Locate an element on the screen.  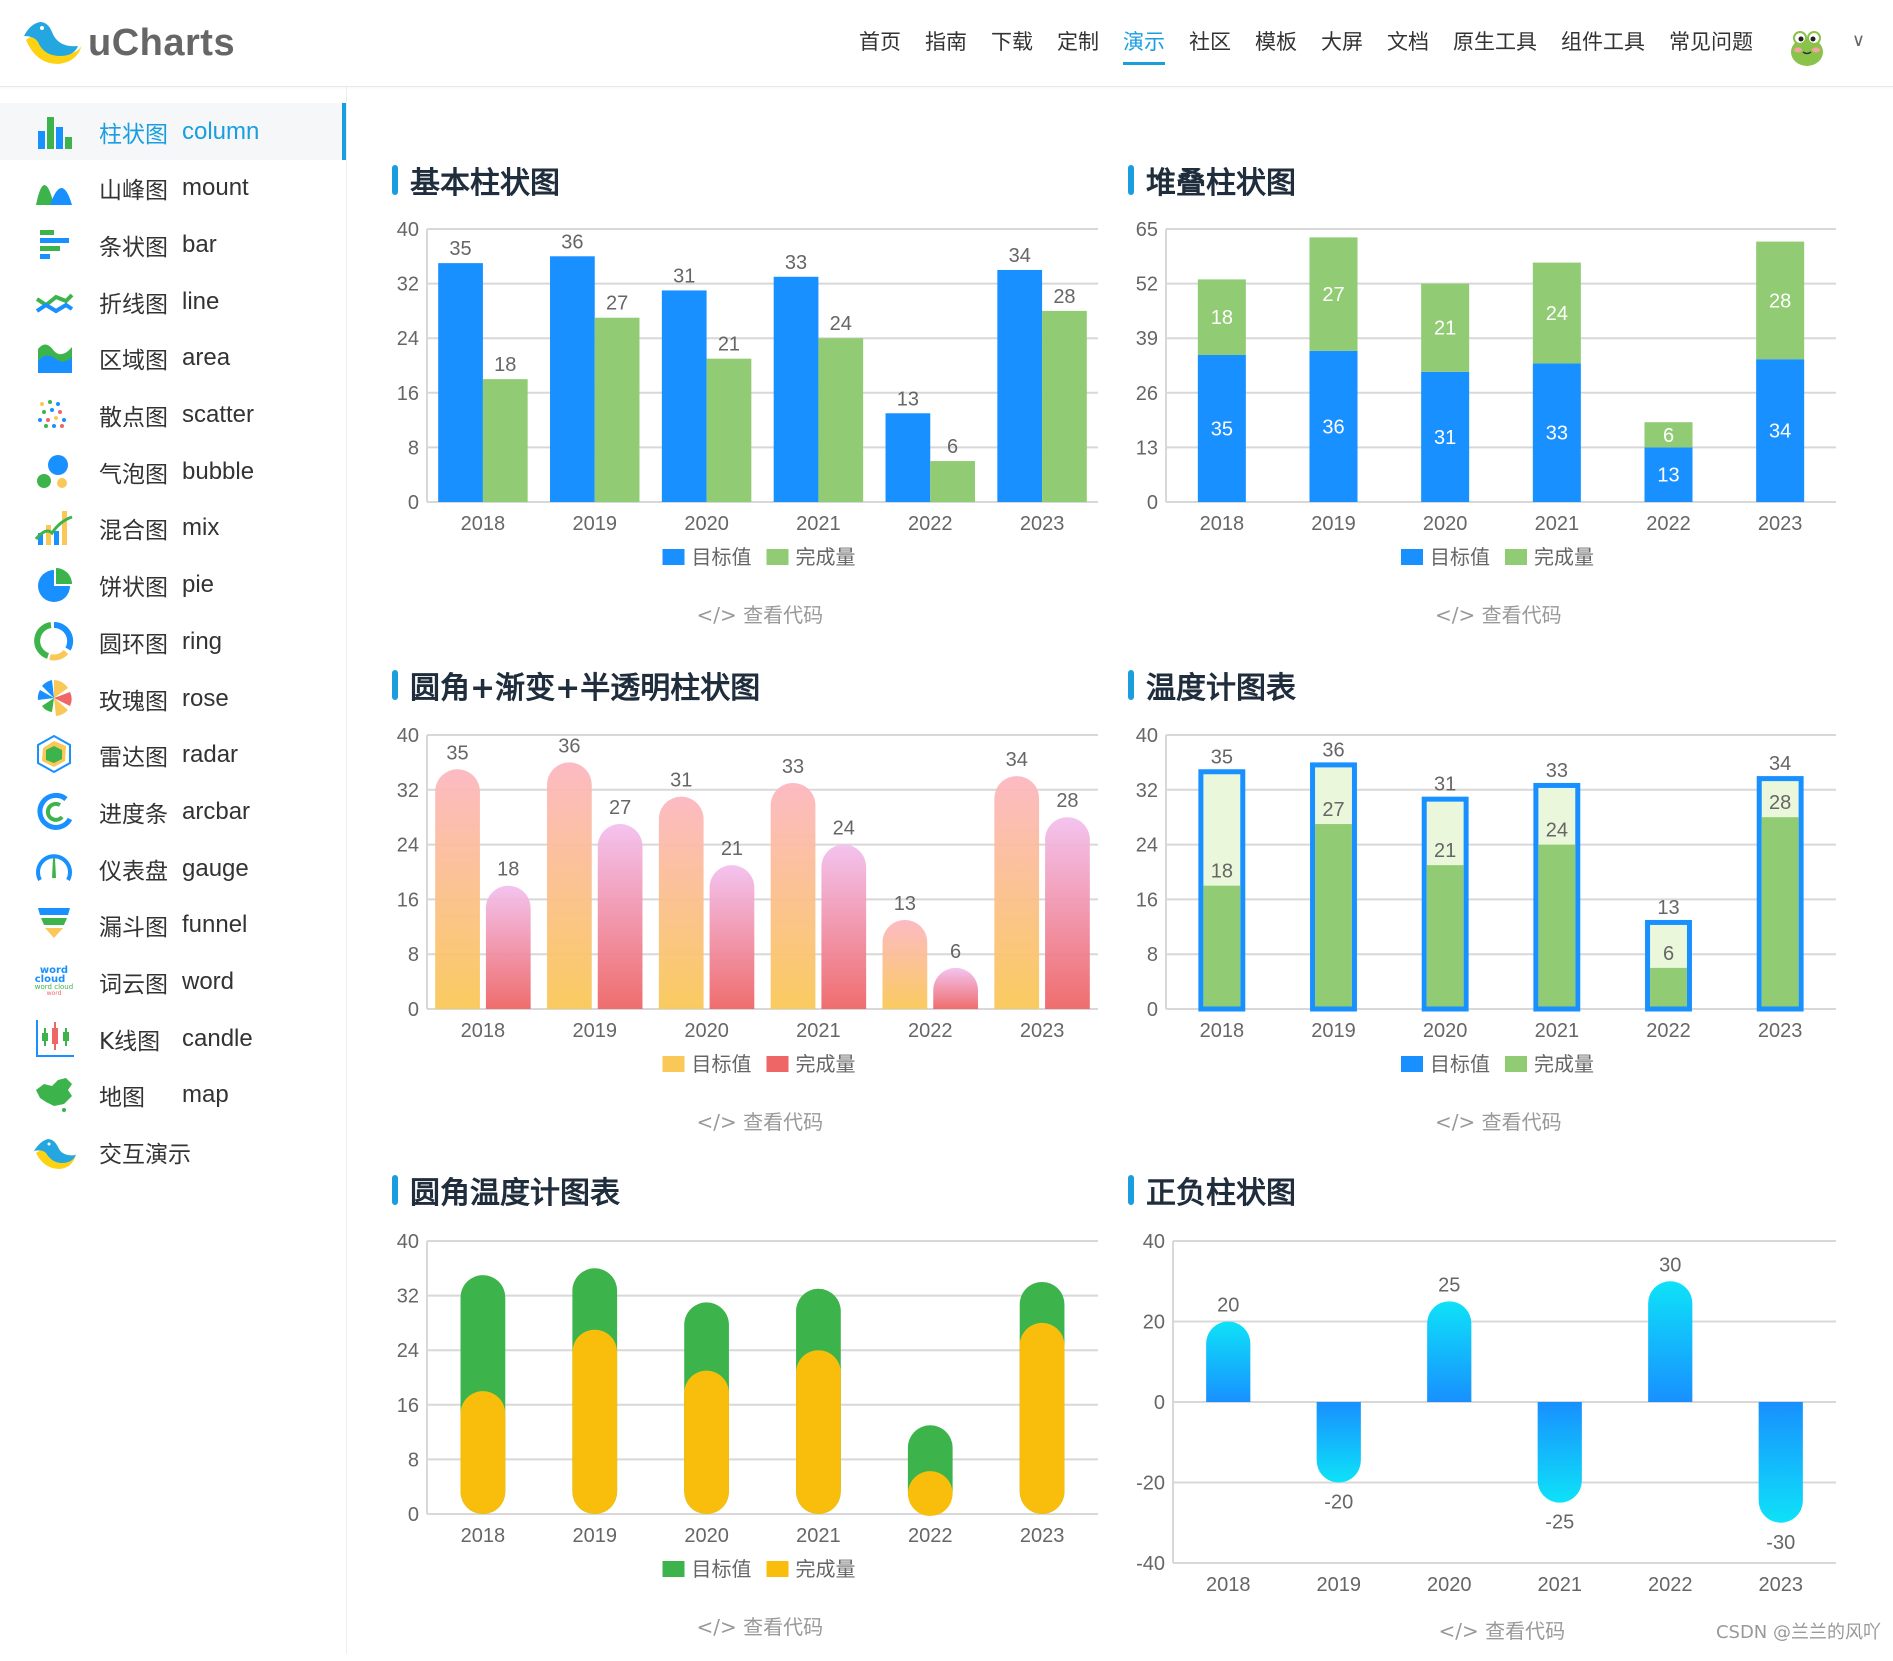
nav-item-11: 常见问题 is located at coordinates (1711, 45).